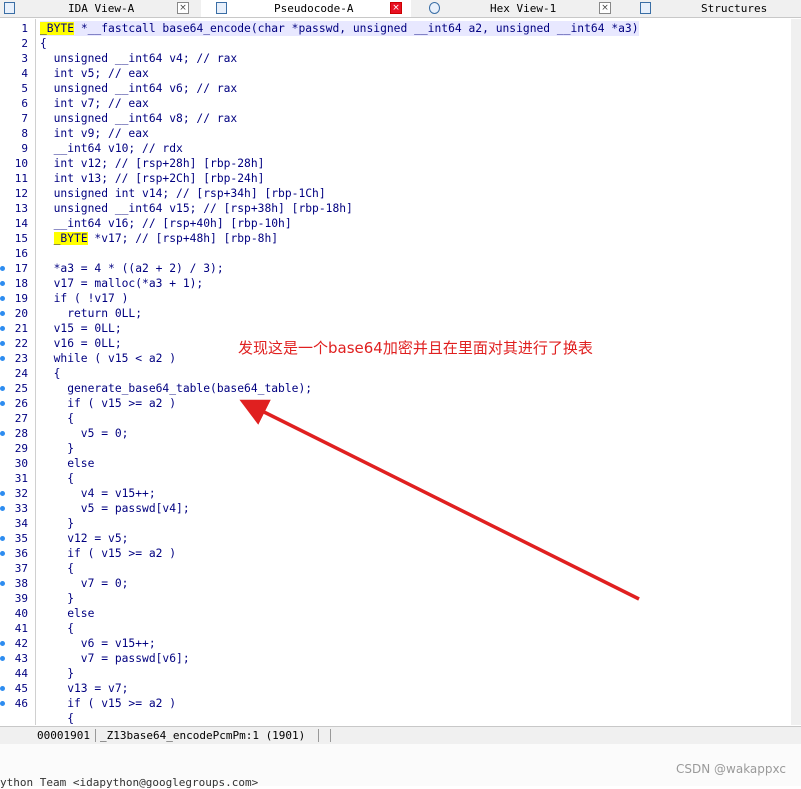  What do you see at coordinates (100, 8) in the screenshot?
I see `tab-ida-view-a: IDA View-A ×` at bounding box center [100, 8].